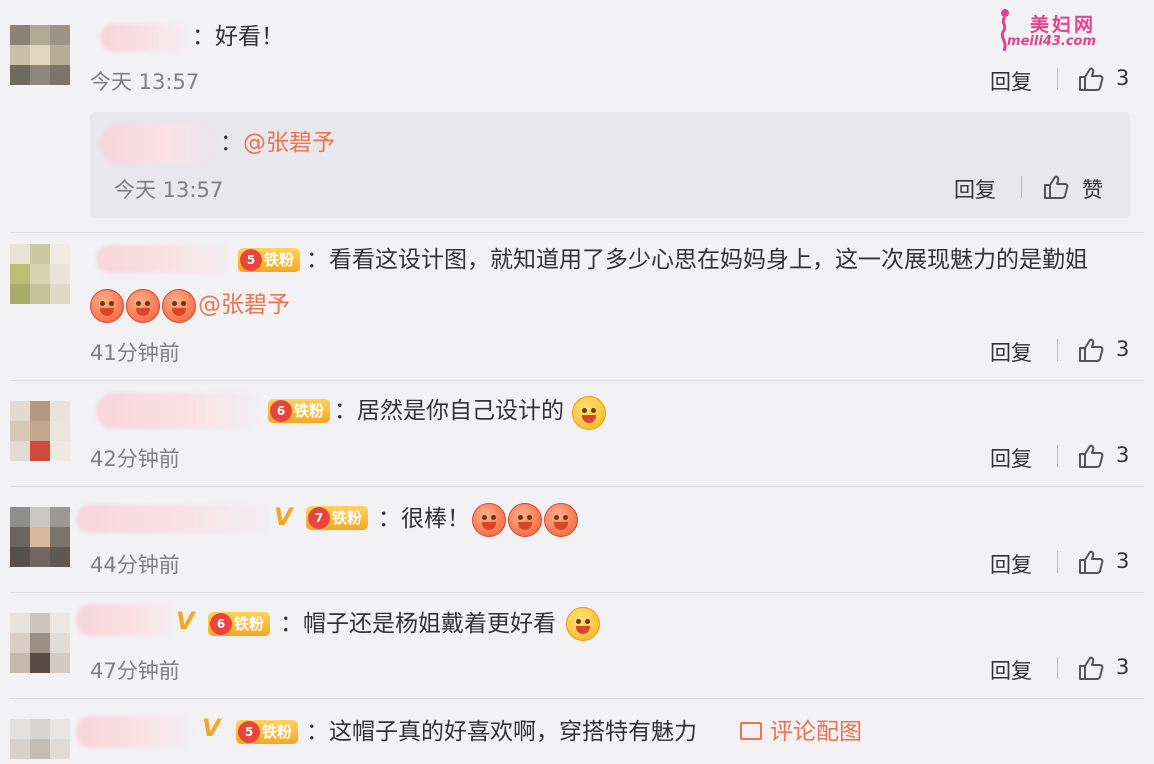  I want to click on sub-reply-button: 回复, so click(975, 189).